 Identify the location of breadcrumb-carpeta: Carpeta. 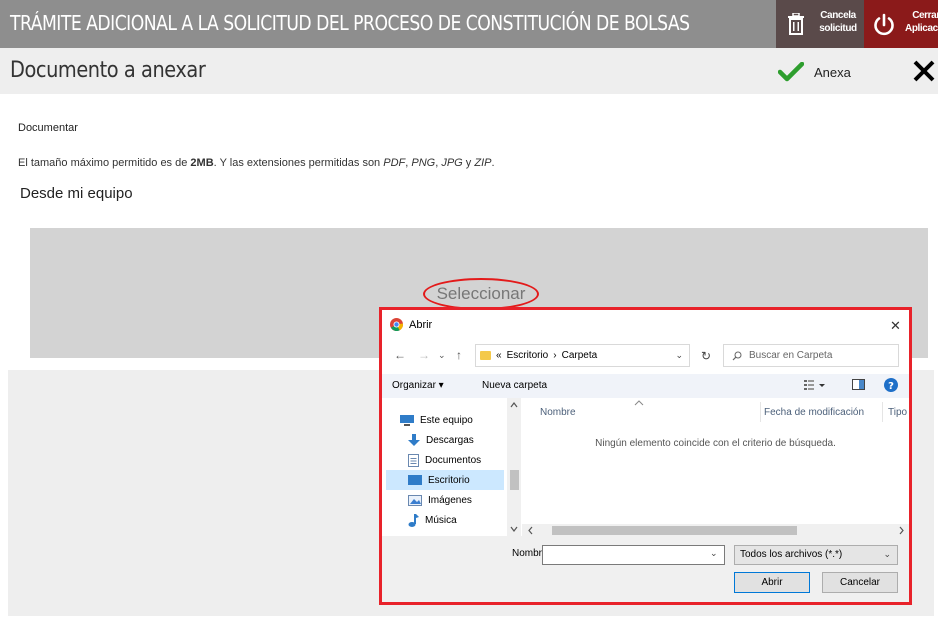
(580, 355).